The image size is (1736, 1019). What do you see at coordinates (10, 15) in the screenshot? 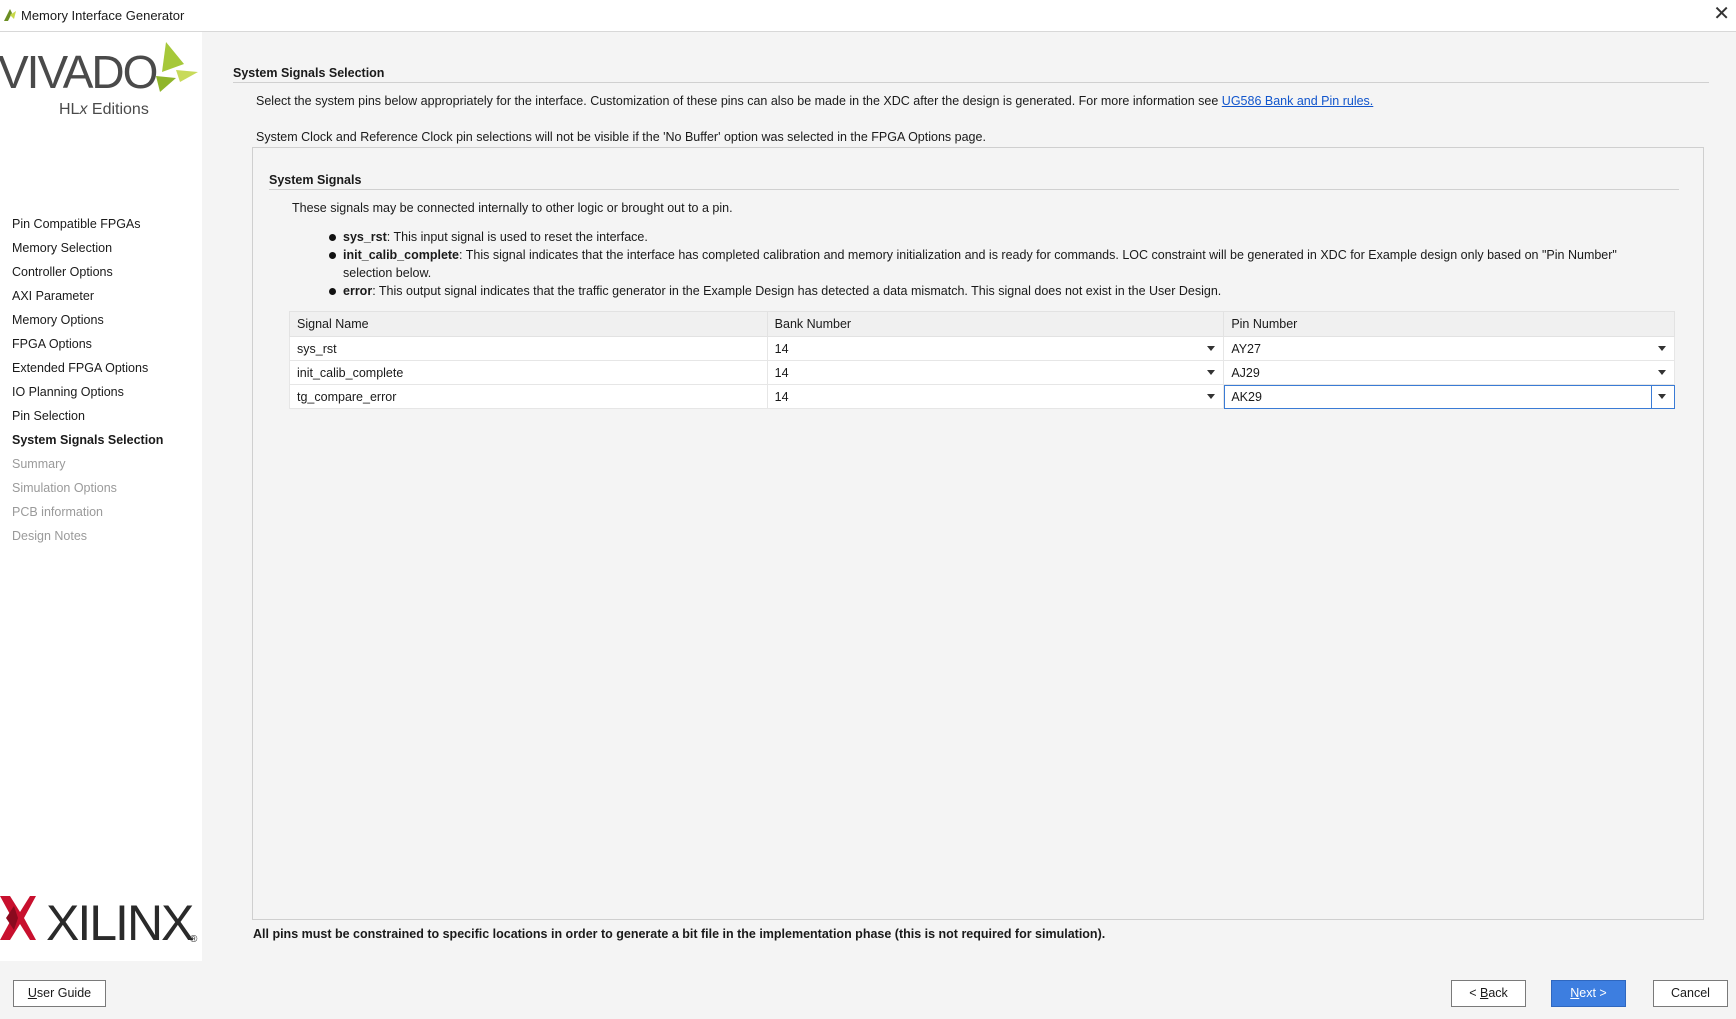
I see `vivado-app-icon` at bounding box center [10, 15].